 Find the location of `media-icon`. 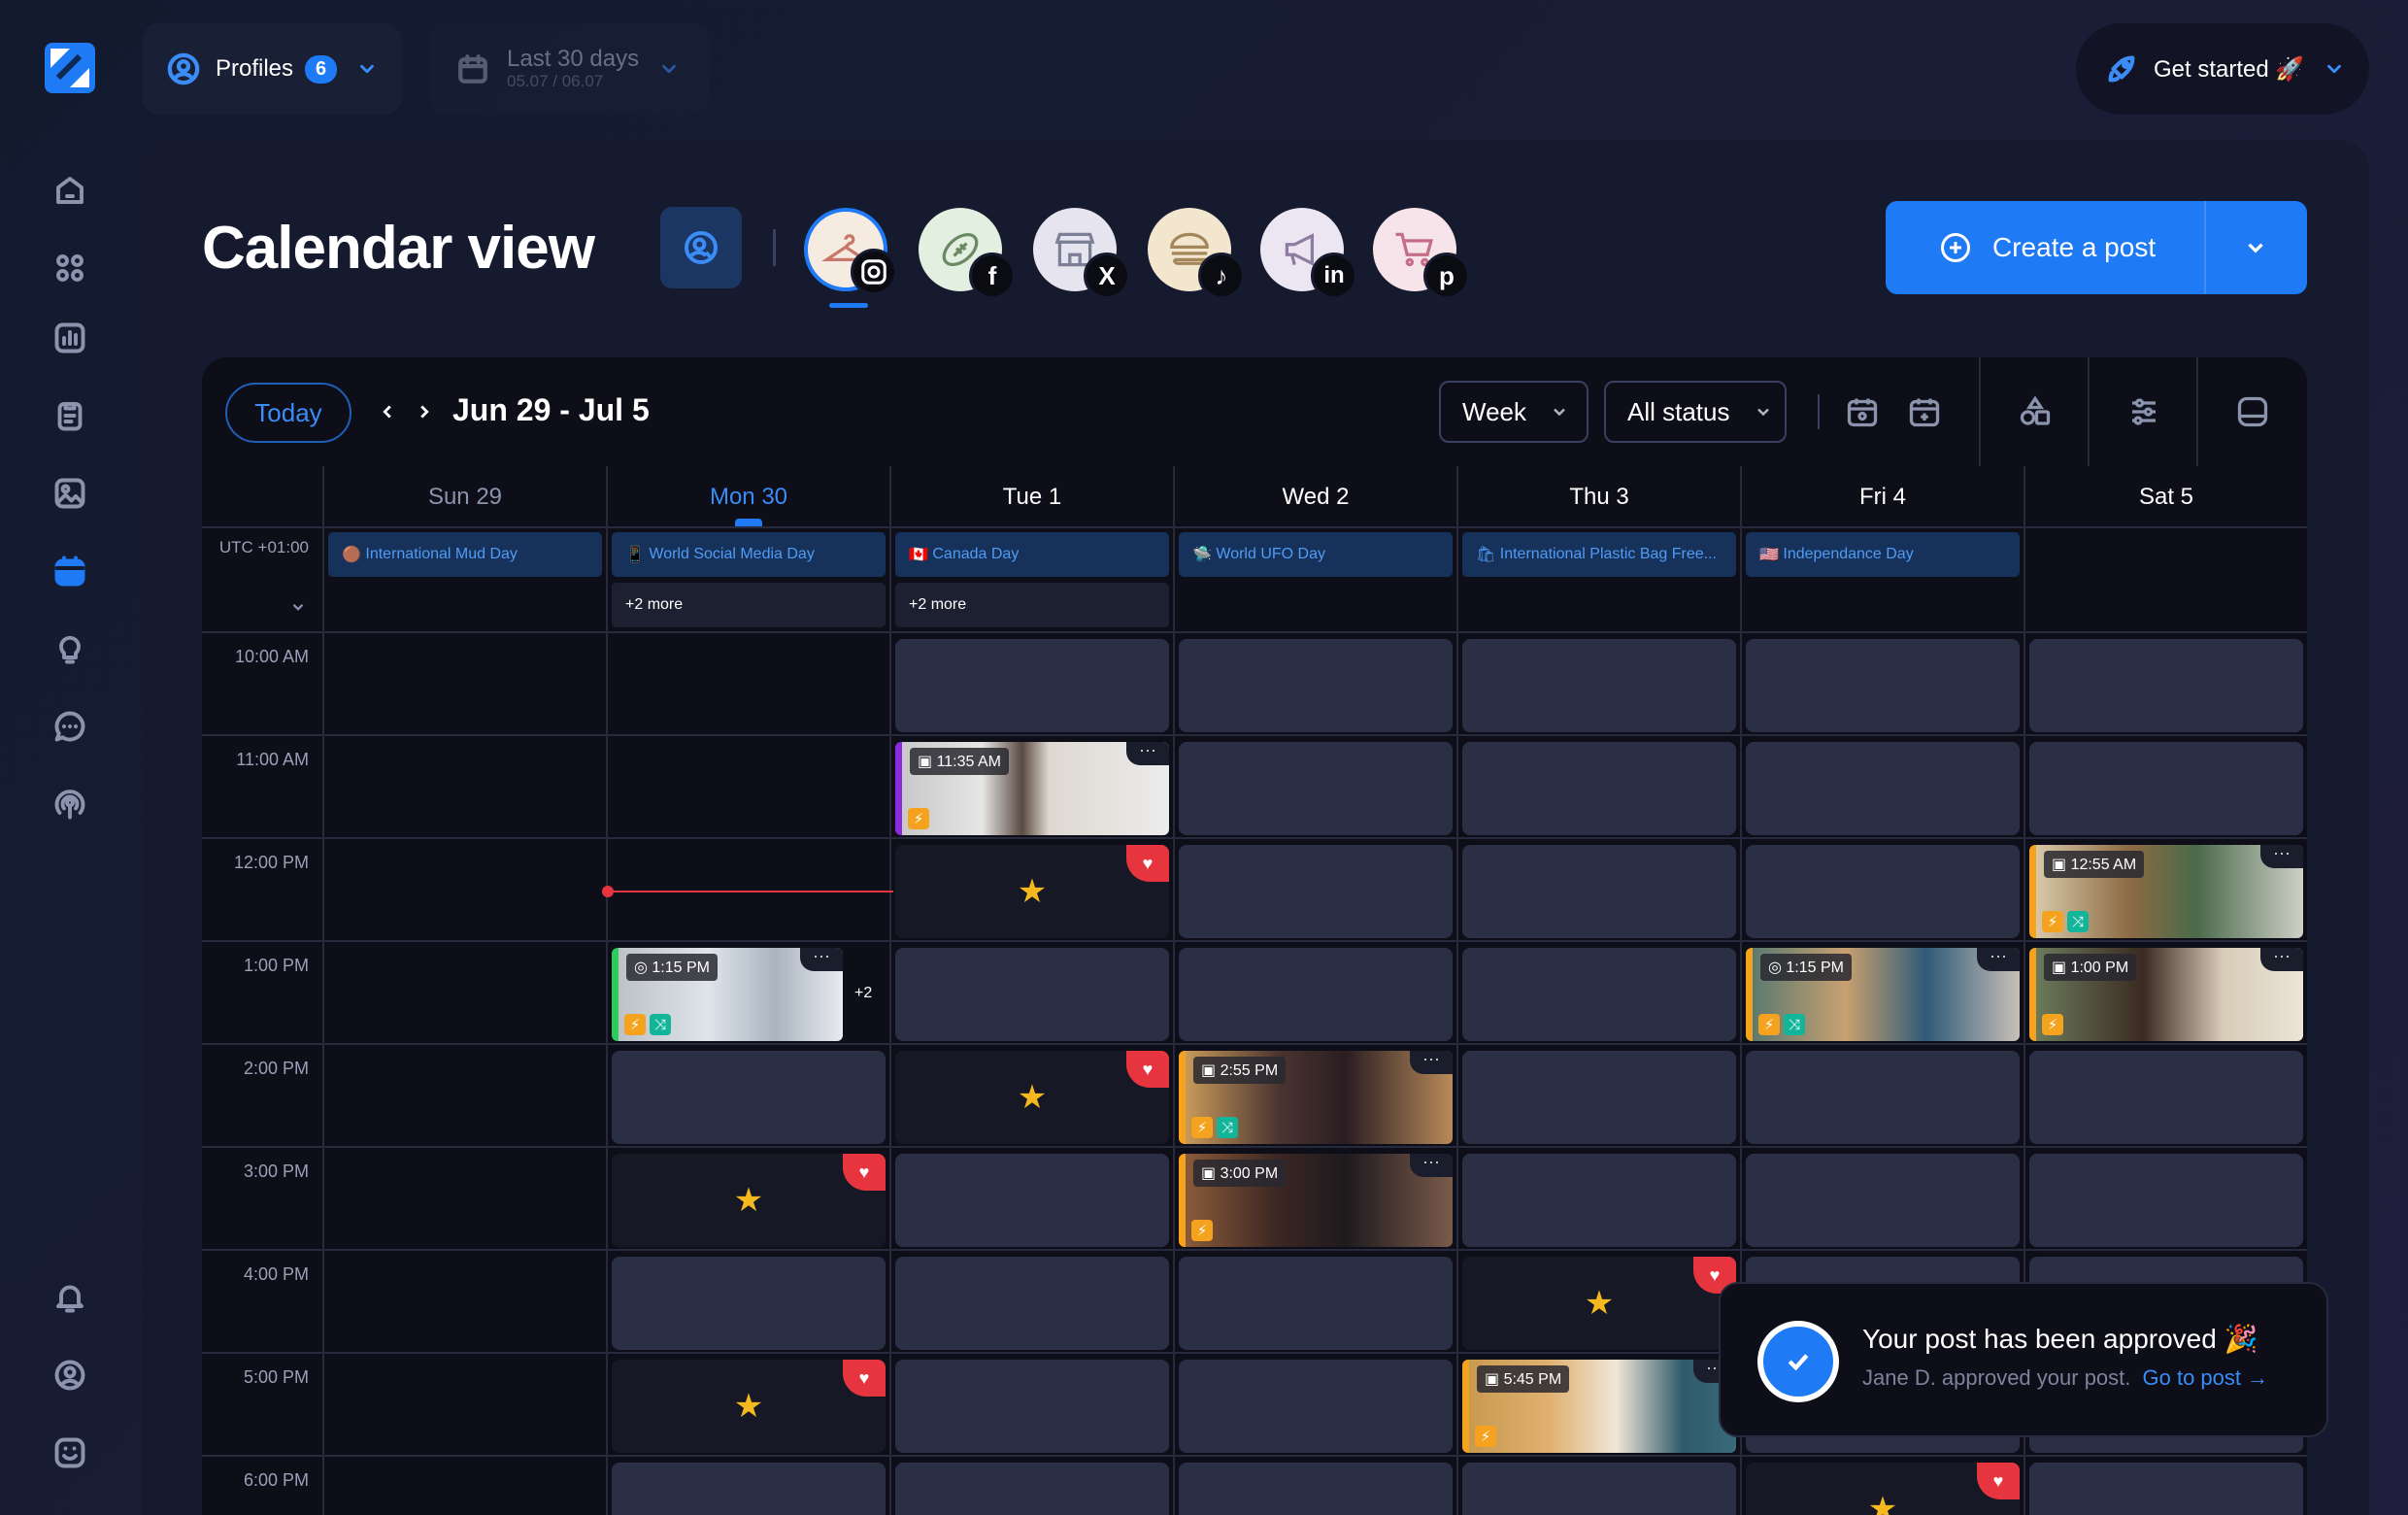

media-icon is located at coordinates (70, 493).